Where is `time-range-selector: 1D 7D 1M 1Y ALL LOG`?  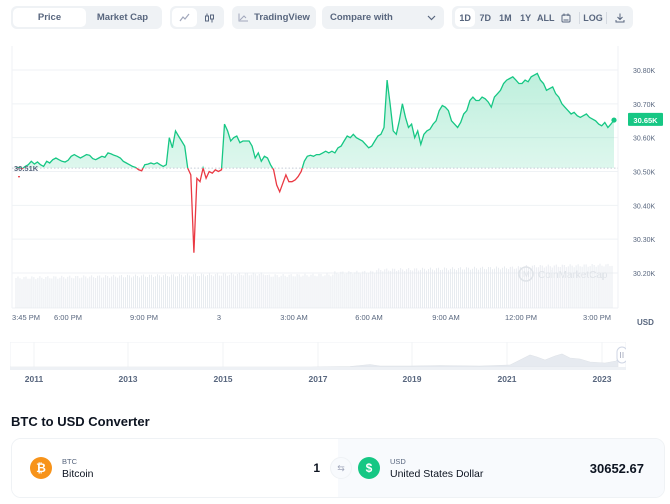 time-range-selector: 1D 7D 1M 1Y ALL LOG is located at coordinates (542, 17).